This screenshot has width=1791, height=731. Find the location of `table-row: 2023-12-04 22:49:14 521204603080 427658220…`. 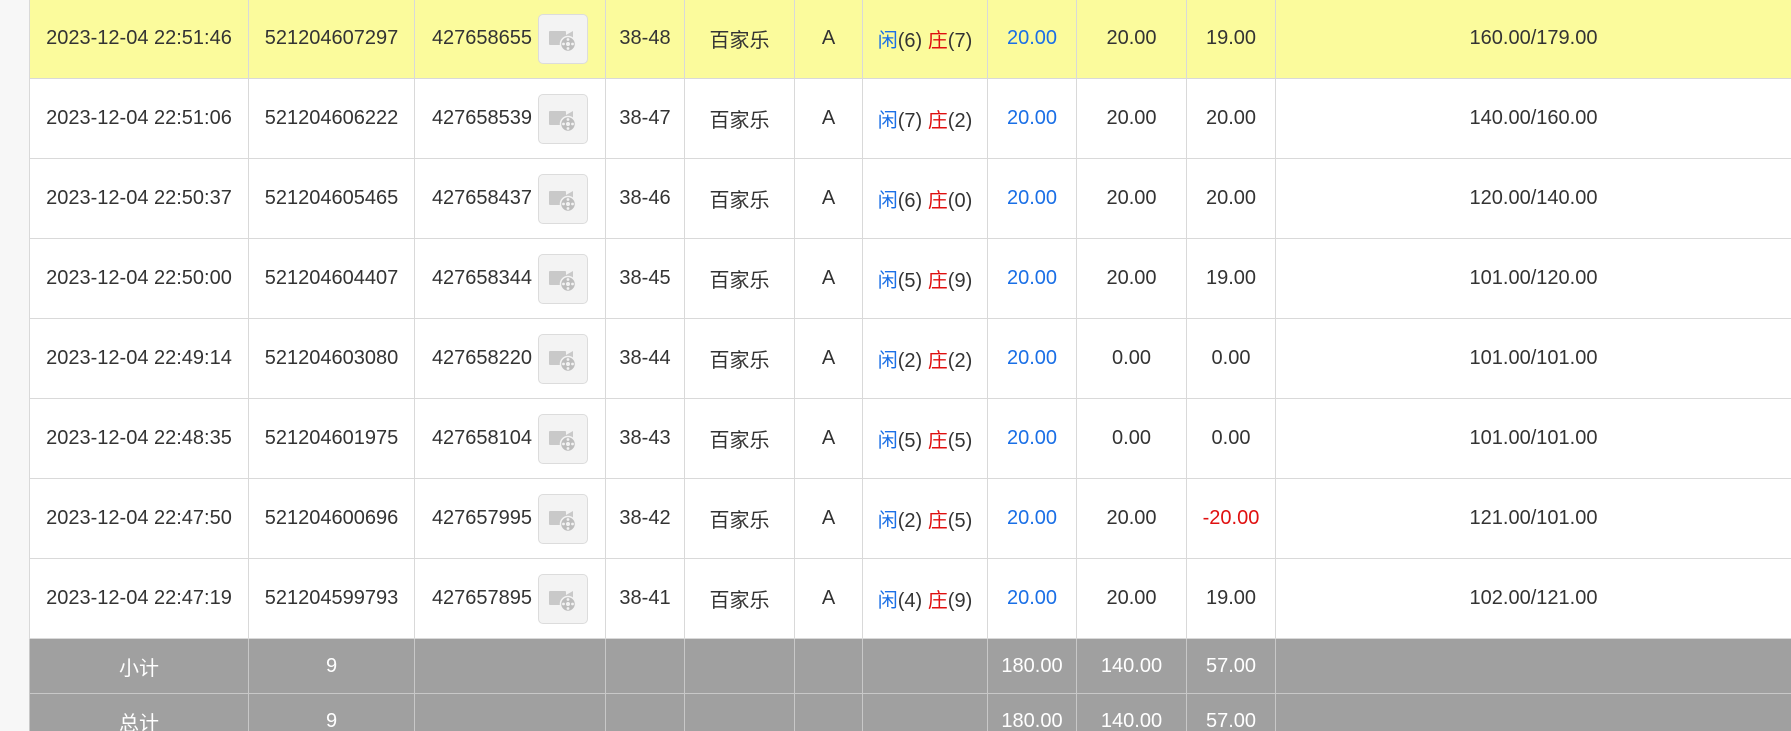

table-row: 2023-12-04 22:49:14 521204603080 427658220… is located at coordinates (910, 358).